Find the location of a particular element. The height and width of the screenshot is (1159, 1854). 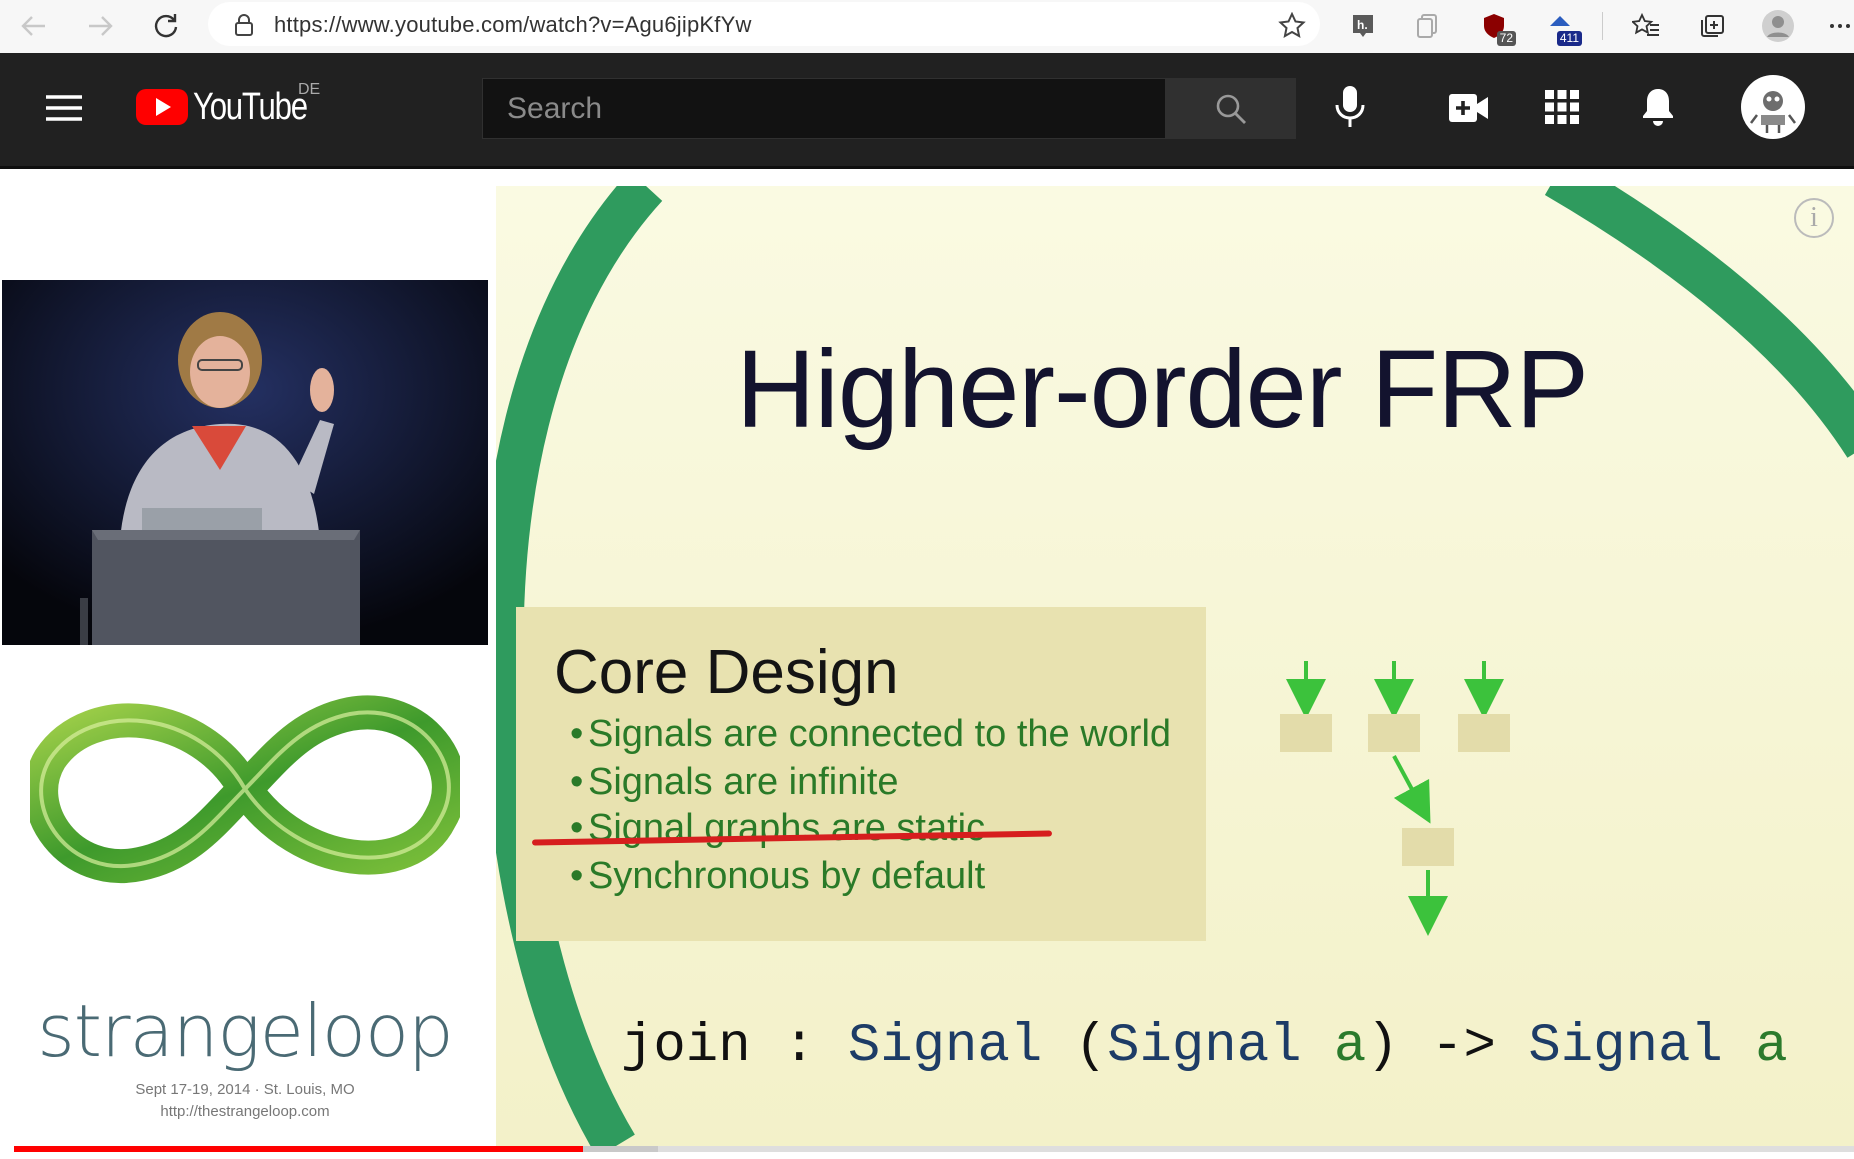

bullet-item: • Signals are infinite is located at coordinates (734, 782).